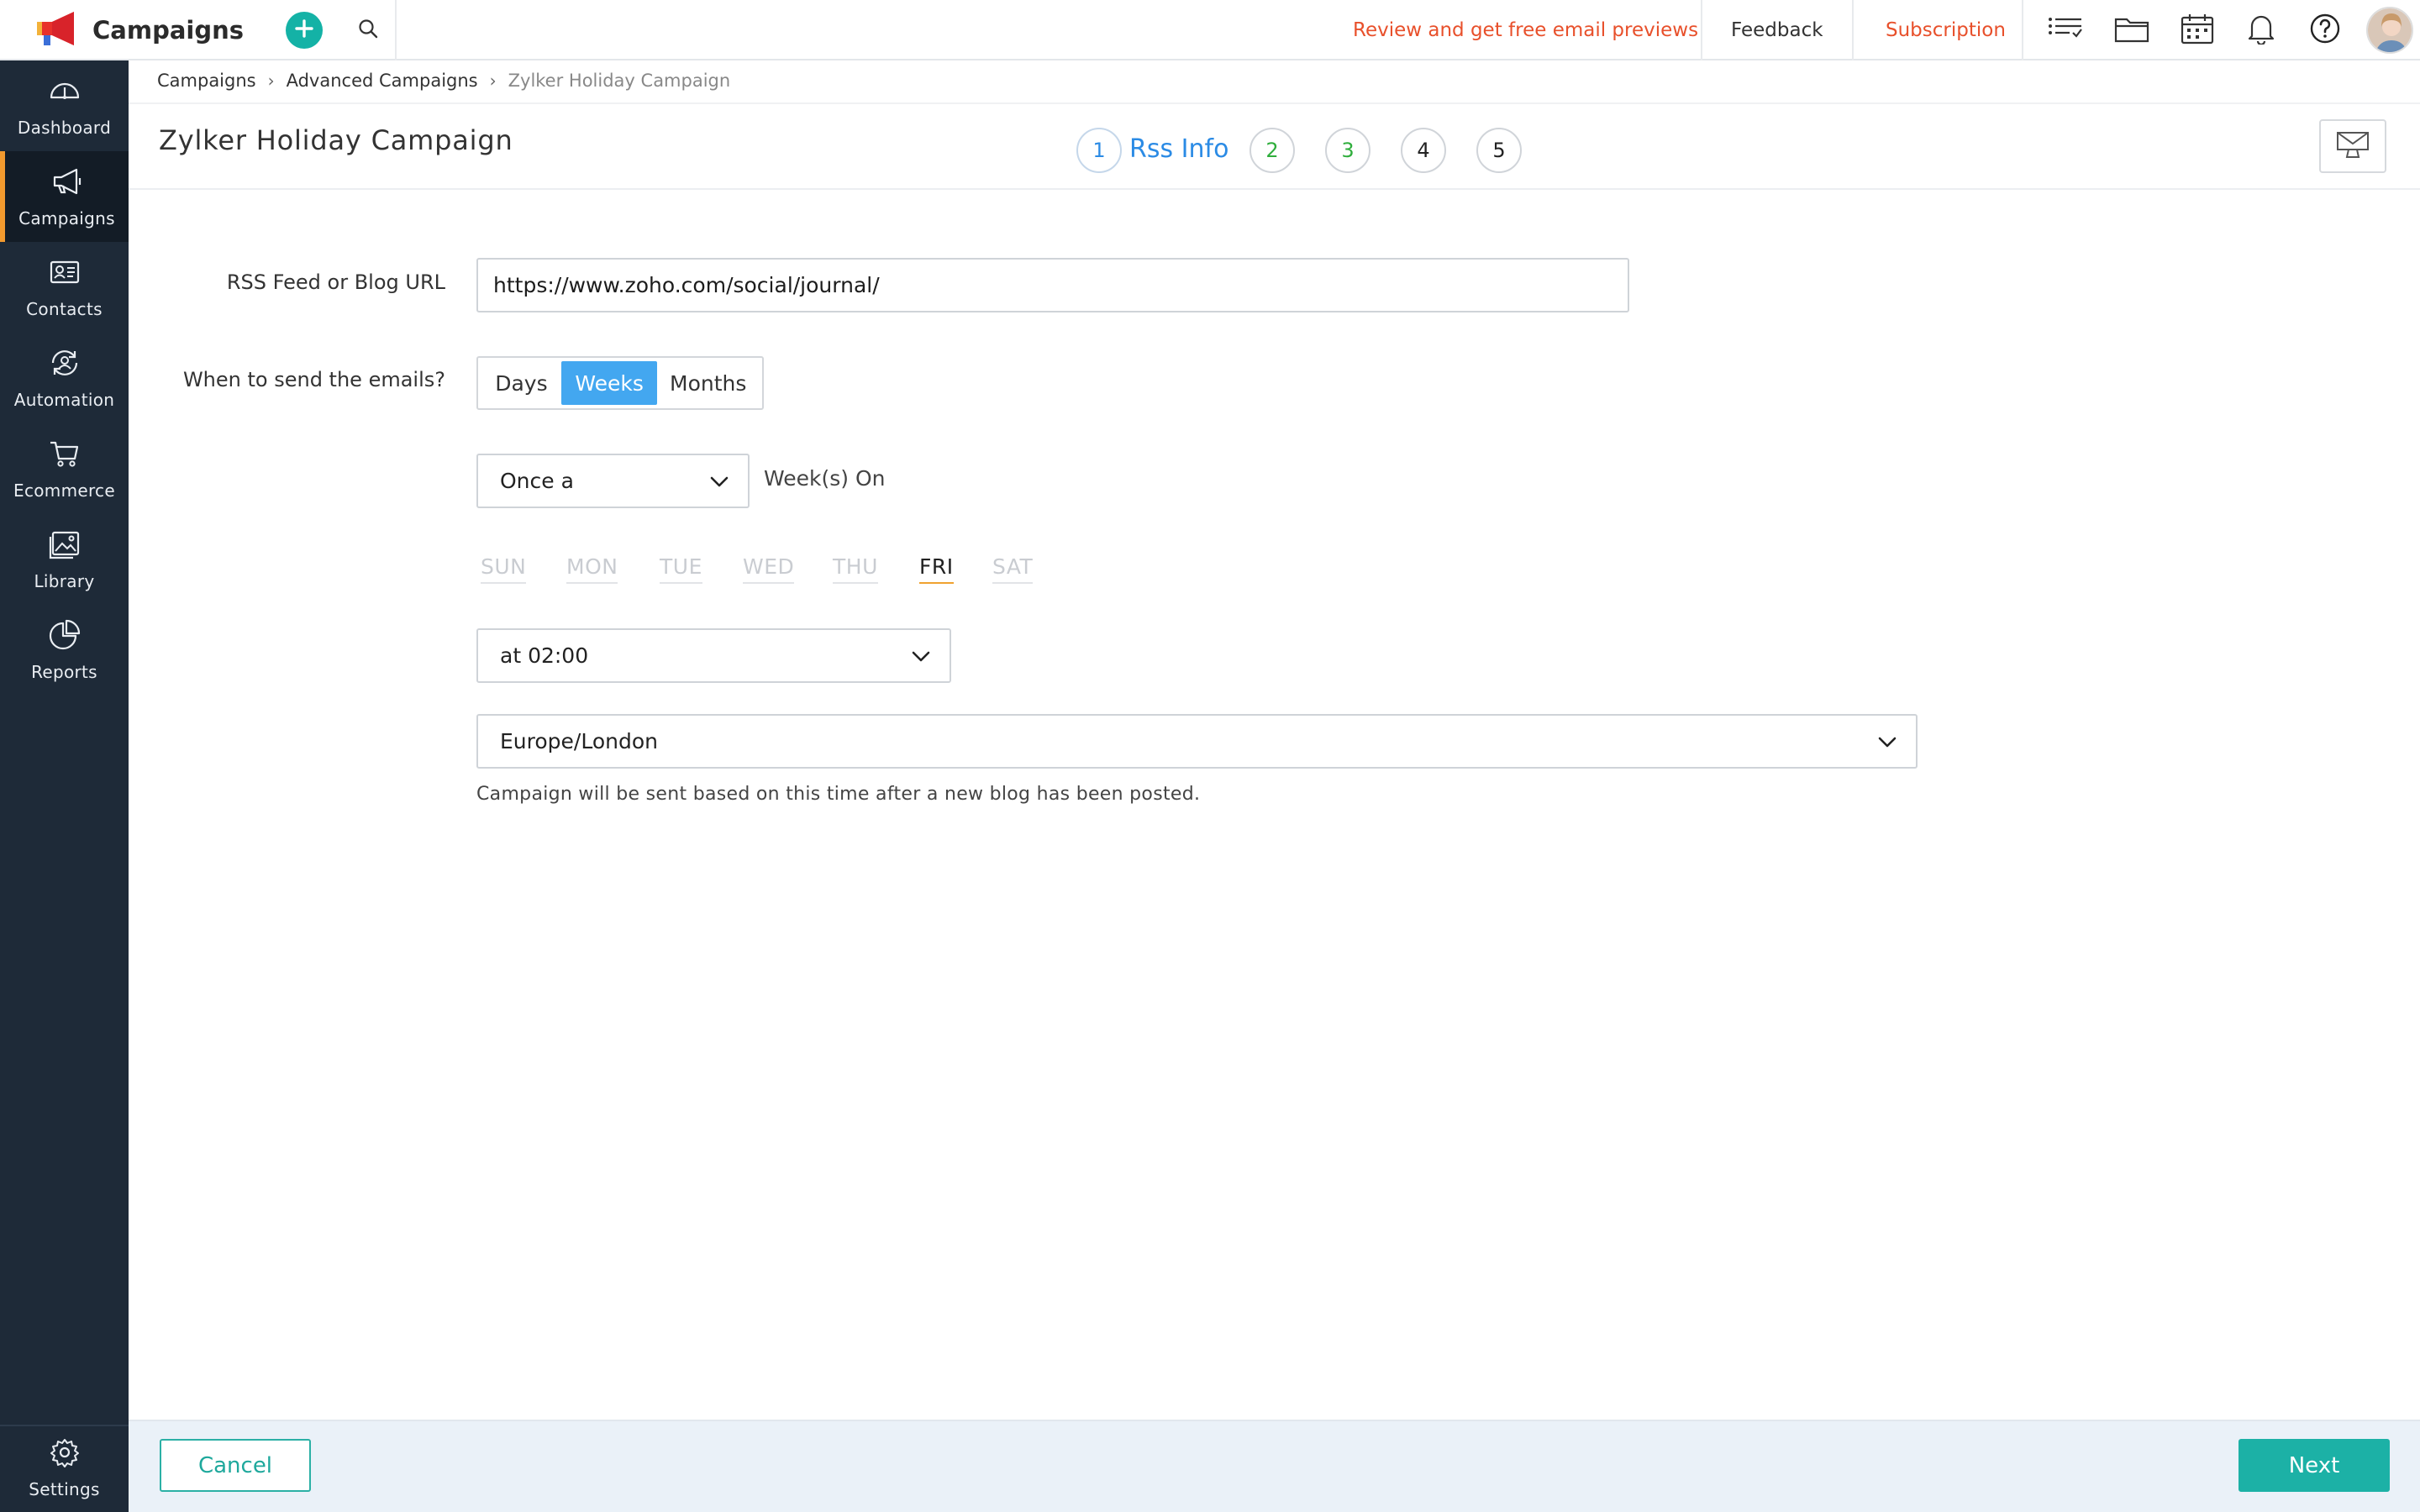 The image size is (2420, 1512). I want to click on brand: Campaigns, so click(139, 30).